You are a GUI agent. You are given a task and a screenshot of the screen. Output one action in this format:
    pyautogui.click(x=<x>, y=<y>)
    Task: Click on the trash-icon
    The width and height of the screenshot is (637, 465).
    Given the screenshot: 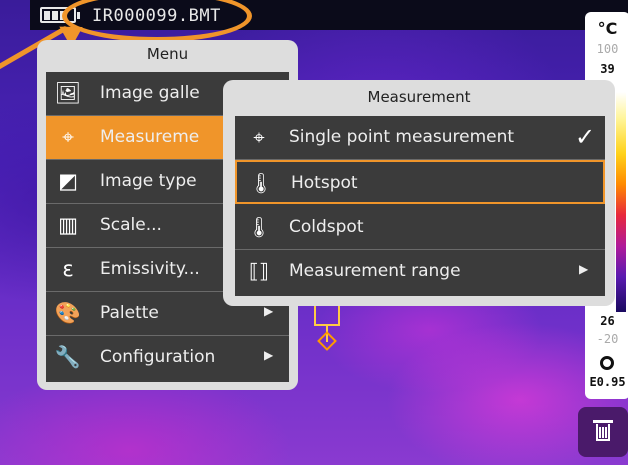 What is the action you would take?
    pyautogui.click(x=603, y=421)
    